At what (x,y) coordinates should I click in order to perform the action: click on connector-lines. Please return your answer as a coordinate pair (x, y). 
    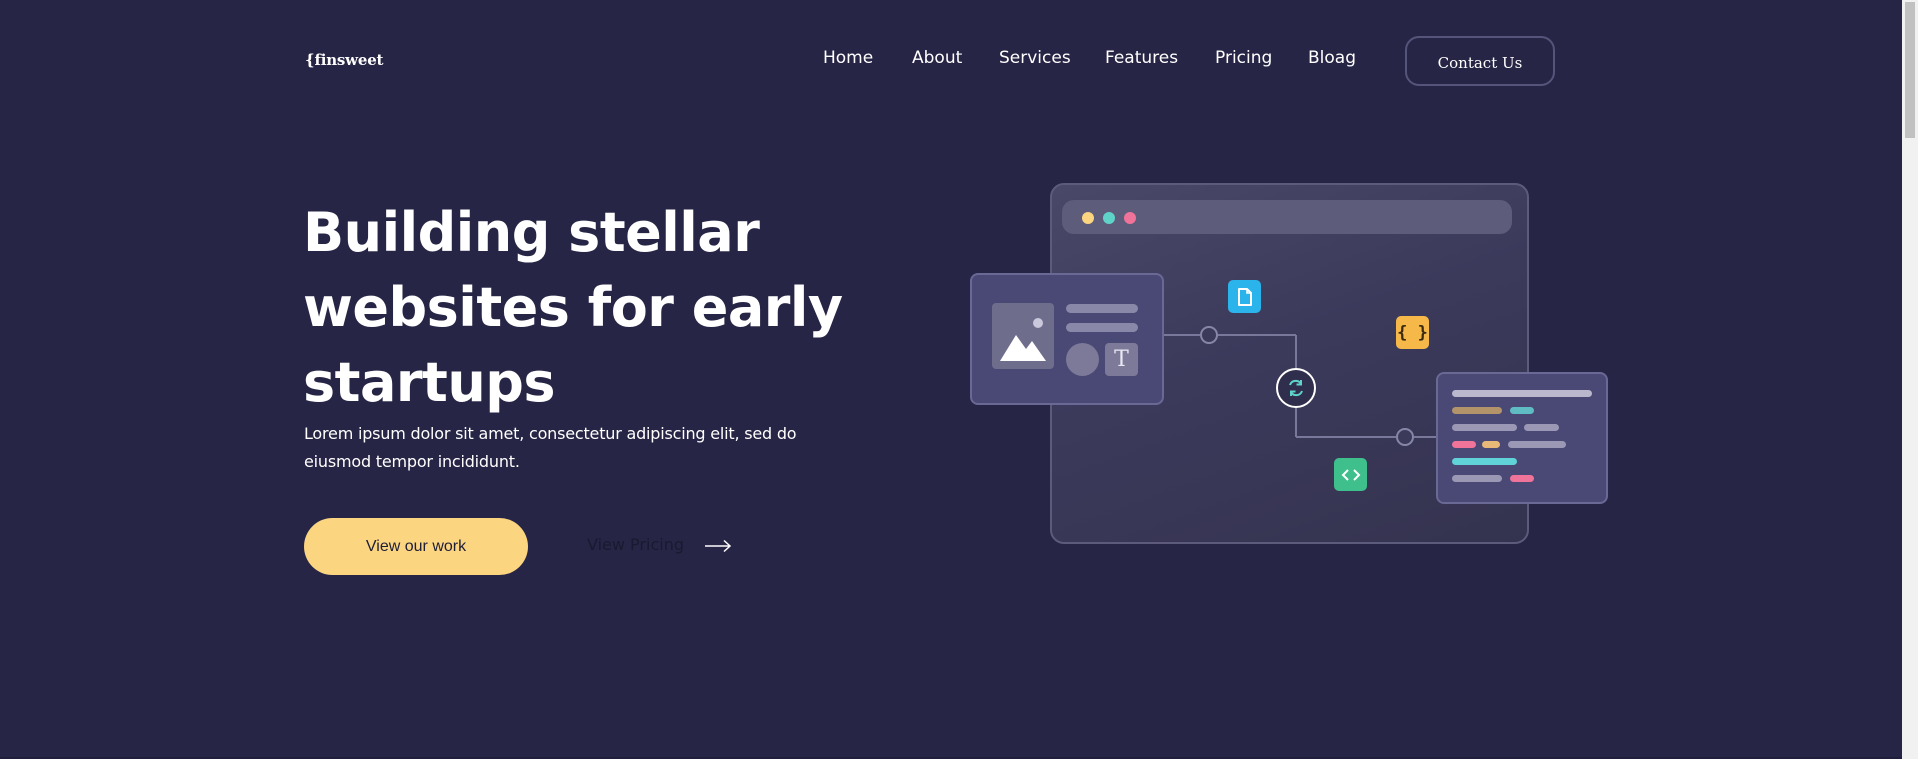
    Looking at the image, I should click on (1300, 386).